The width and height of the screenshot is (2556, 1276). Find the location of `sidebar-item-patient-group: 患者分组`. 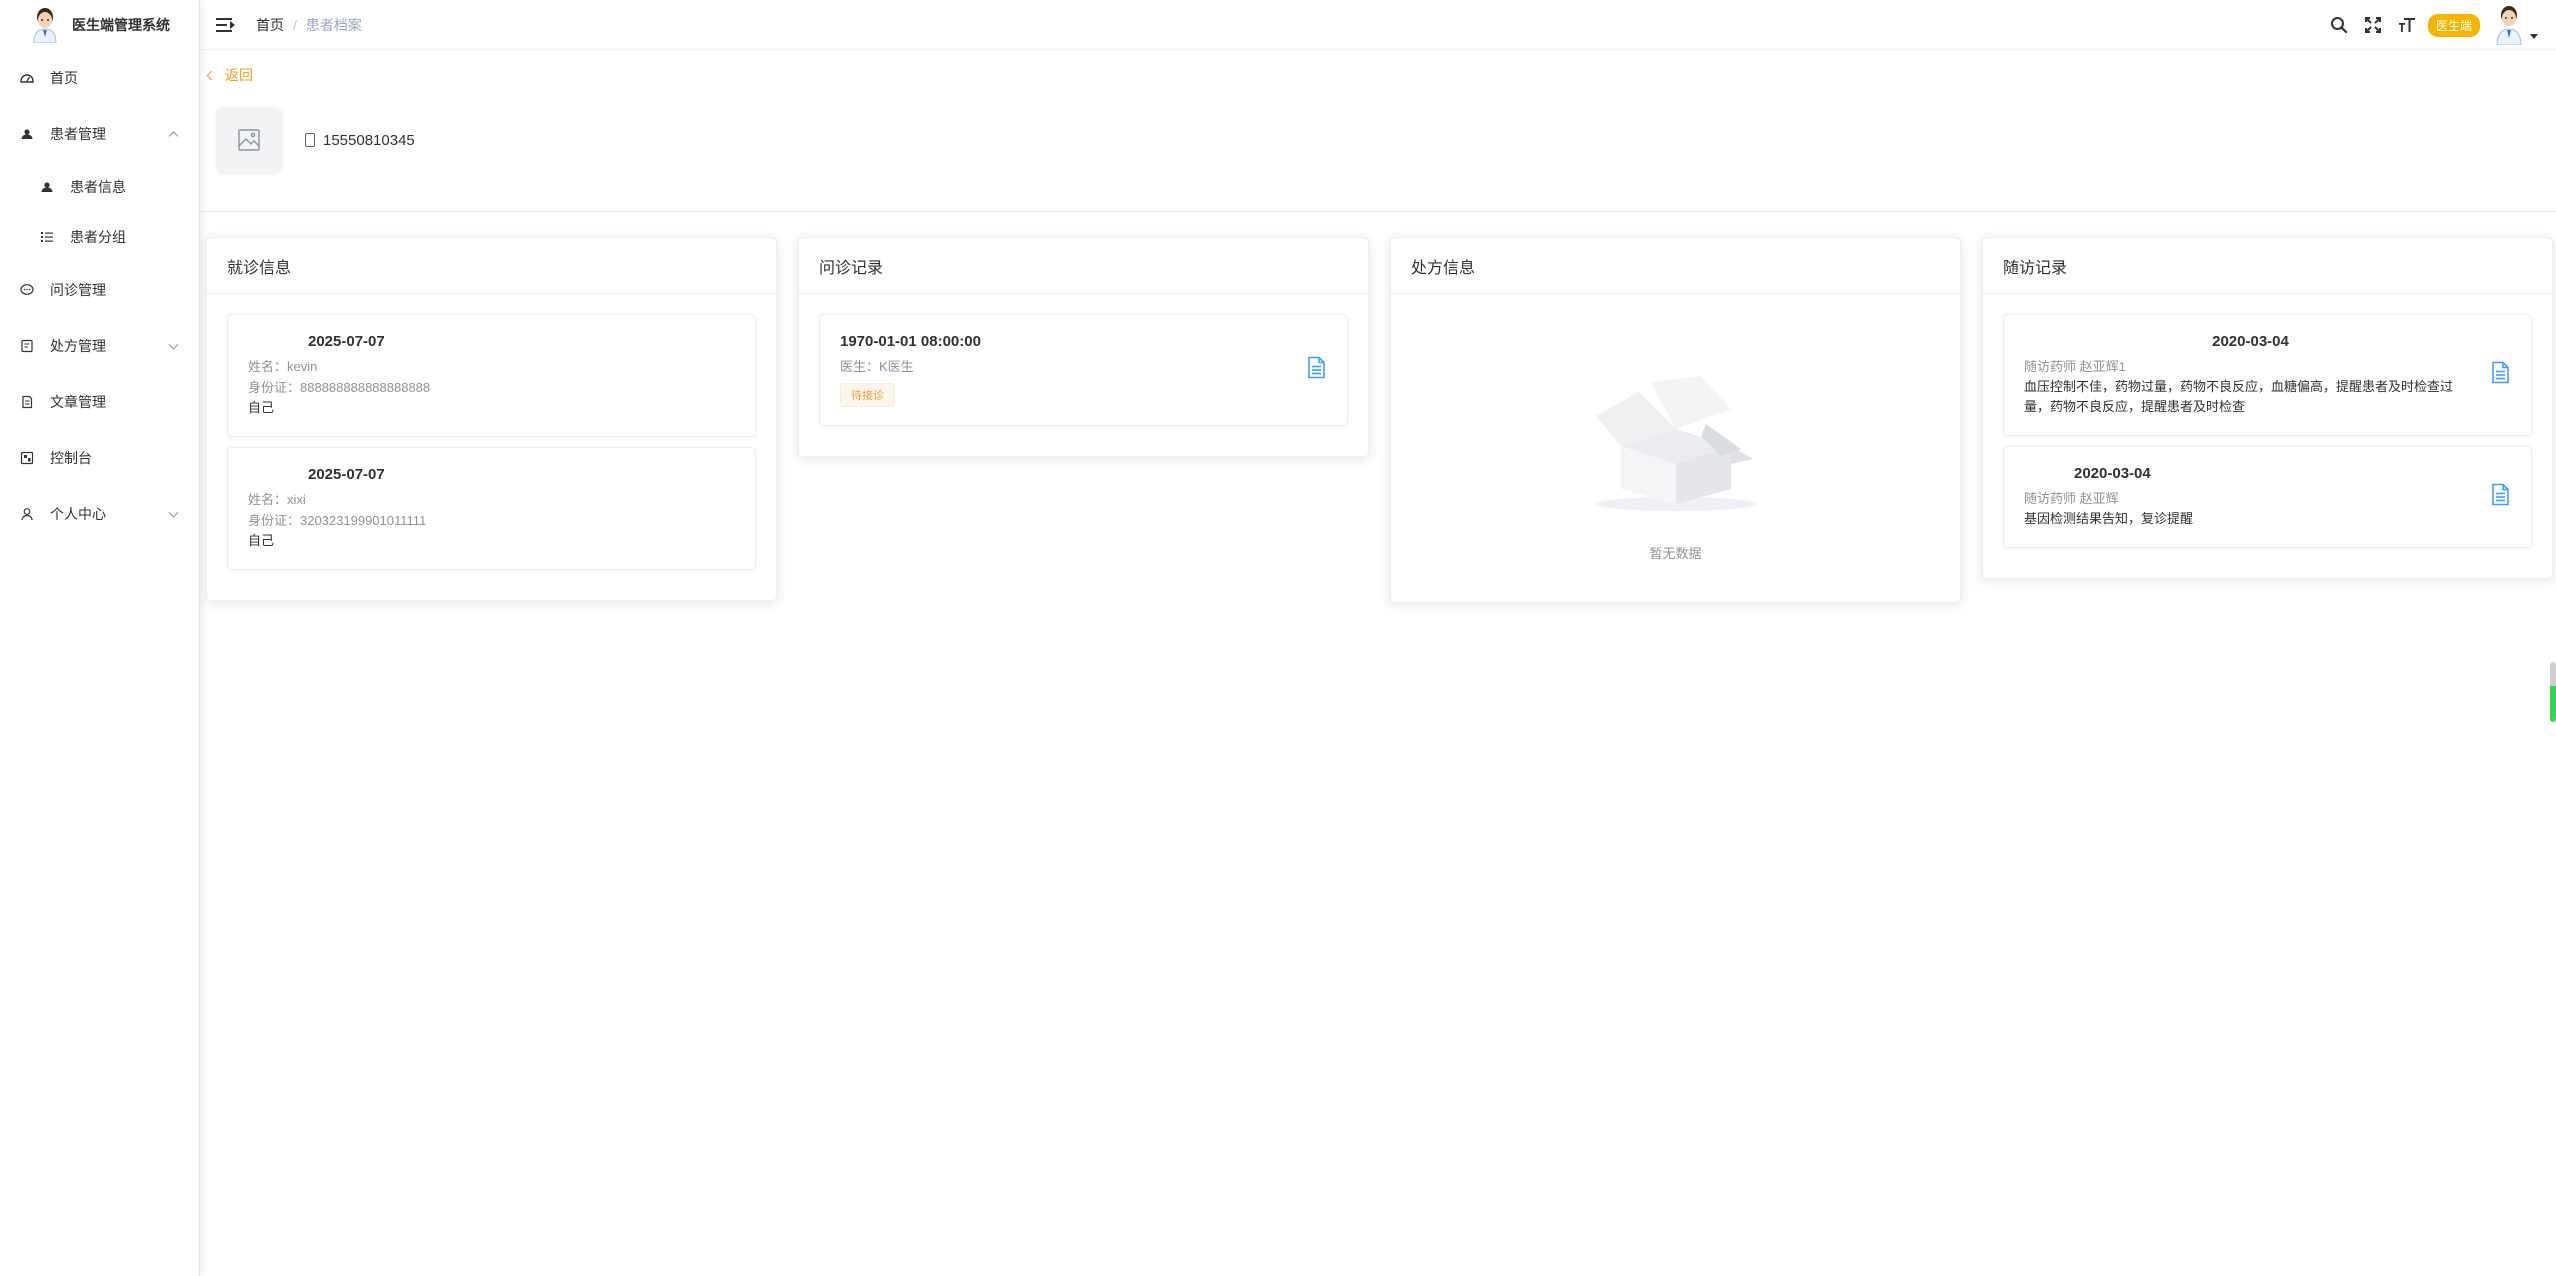

sidebar-item-patient-group: 患者分组 is located at coordinates (99, 237).